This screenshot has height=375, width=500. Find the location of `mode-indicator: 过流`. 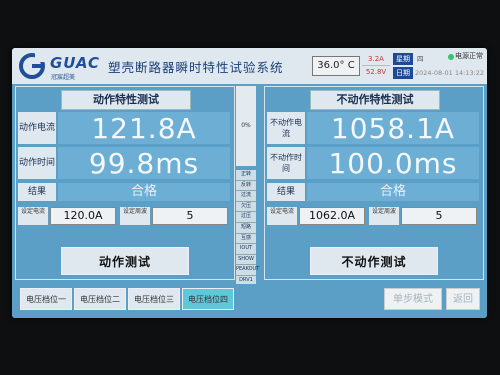

mode-indicator: 过流 is located at coordinates (246, 196).